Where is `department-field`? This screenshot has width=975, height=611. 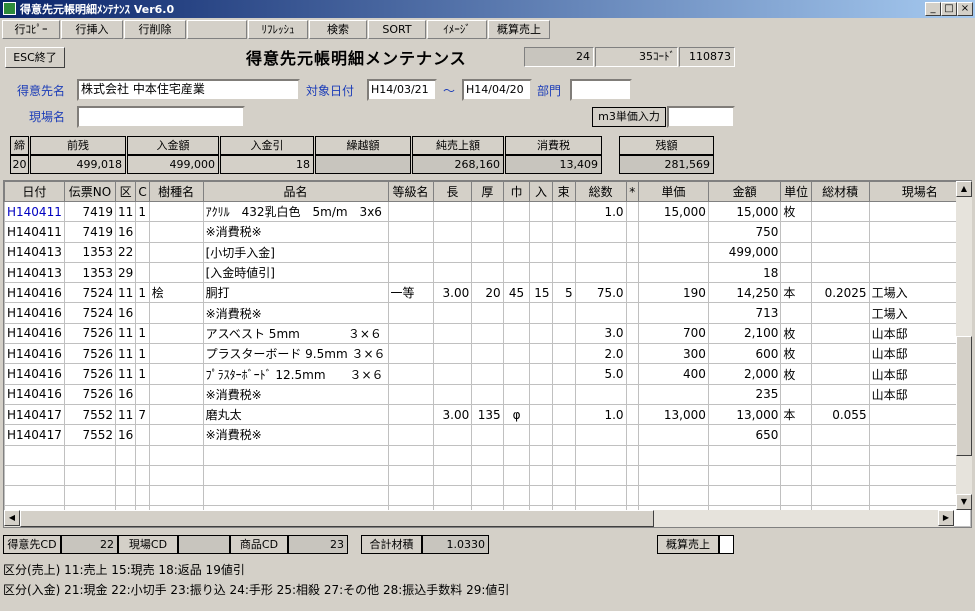
department-field is located at coordinates (601, 90).